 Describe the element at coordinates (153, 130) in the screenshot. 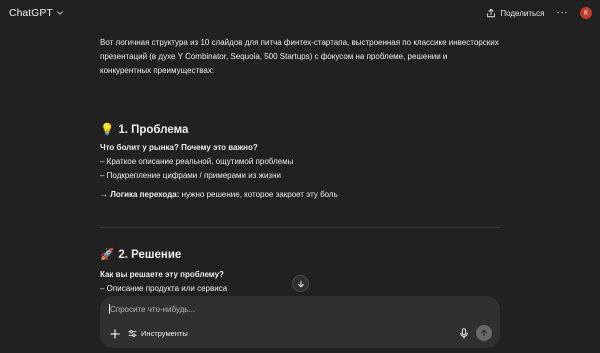

I see `section-title: 1. Проблема` at that location.